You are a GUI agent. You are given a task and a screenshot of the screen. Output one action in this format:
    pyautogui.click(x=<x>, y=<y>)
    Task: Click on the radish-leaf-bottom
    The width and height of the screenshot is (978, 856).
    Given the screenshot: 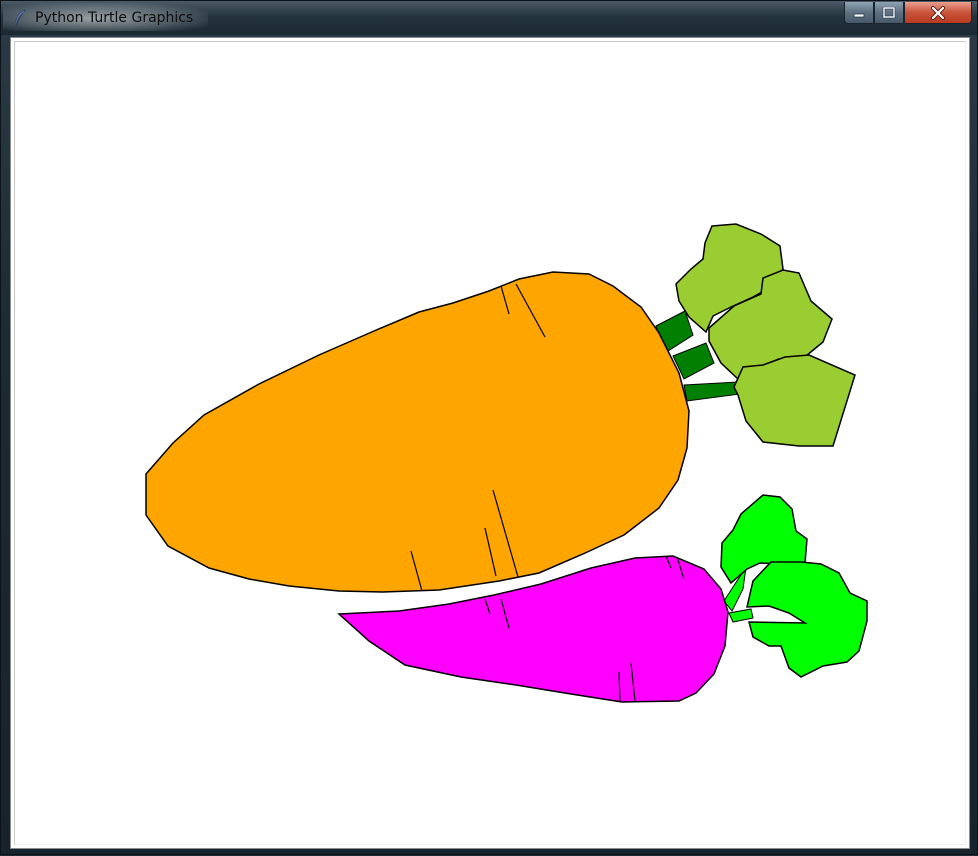 What is the action you would take?
    pyautogui.click(x=807, y=619)
    